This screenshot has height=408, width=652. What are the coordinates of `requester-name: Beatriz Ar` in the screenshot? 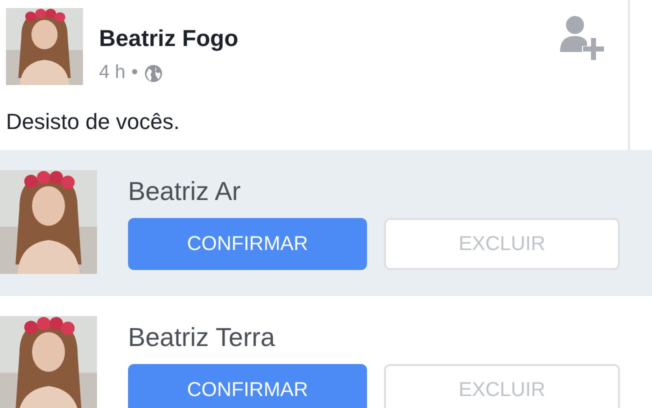 It's located at (185, 191).